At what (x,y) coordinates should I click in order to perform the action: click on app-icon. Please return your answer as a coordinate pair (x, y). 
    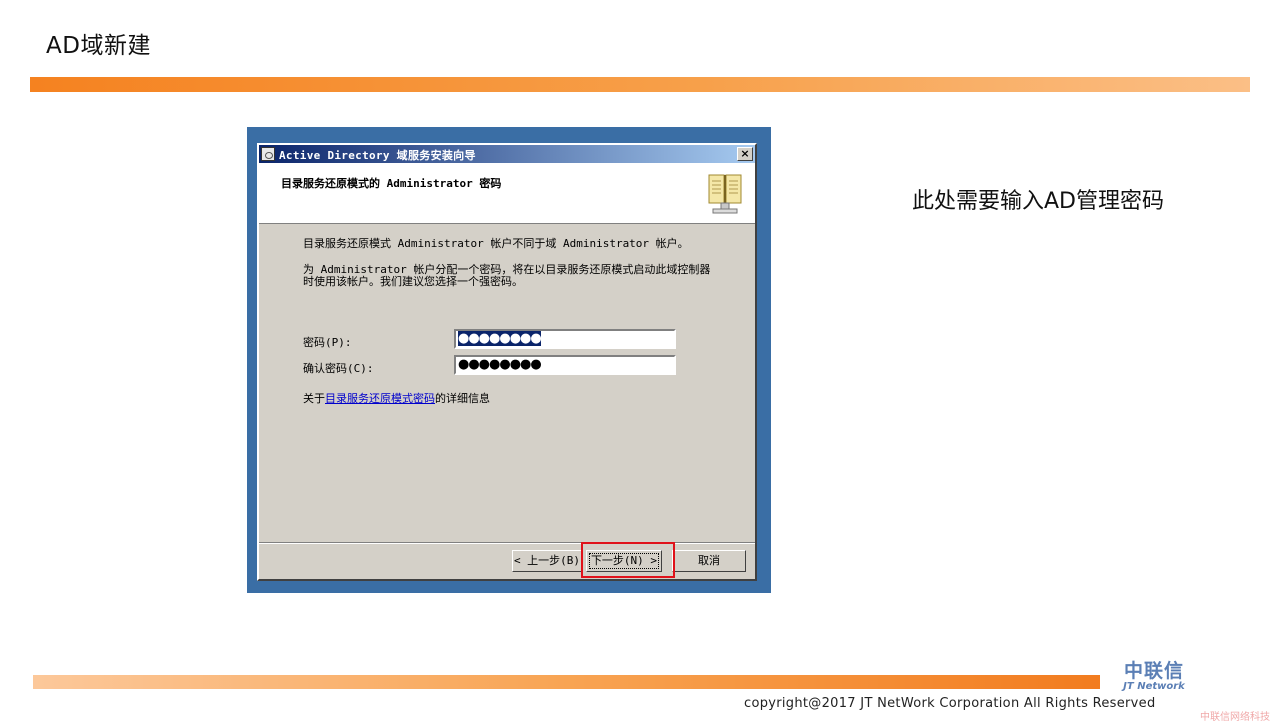
    Looking at the image, I should click on (268, 154).